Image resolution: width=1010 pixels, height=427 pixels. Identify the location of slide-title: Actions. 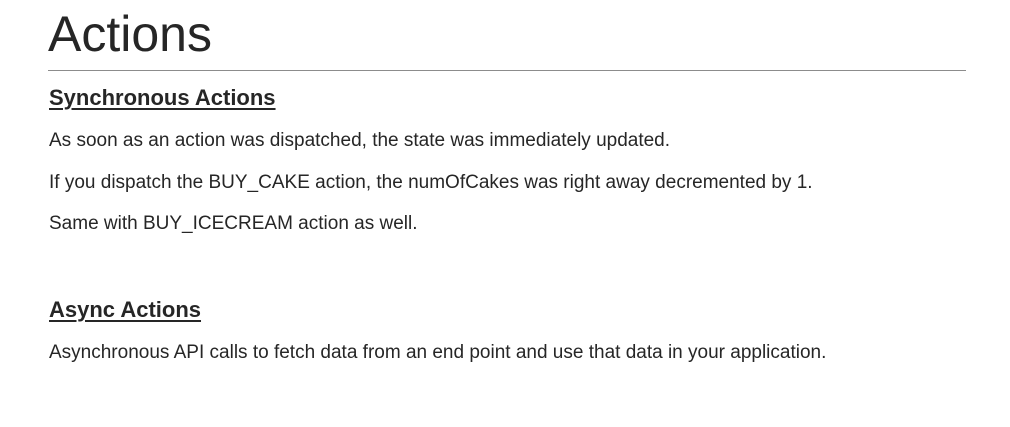
(130, 34).